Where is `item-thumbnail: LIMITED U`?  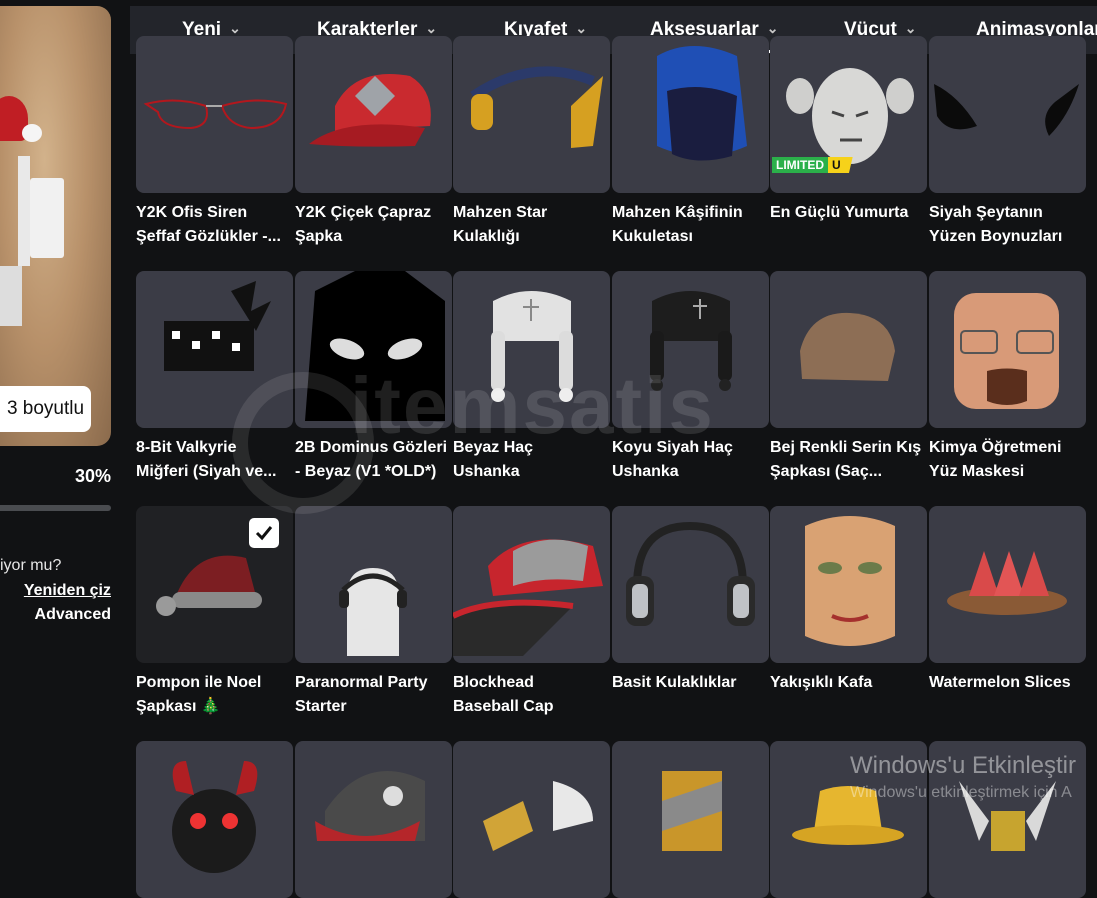 item-thumbnail: LIMITED U is located at coordinates (848, 114).